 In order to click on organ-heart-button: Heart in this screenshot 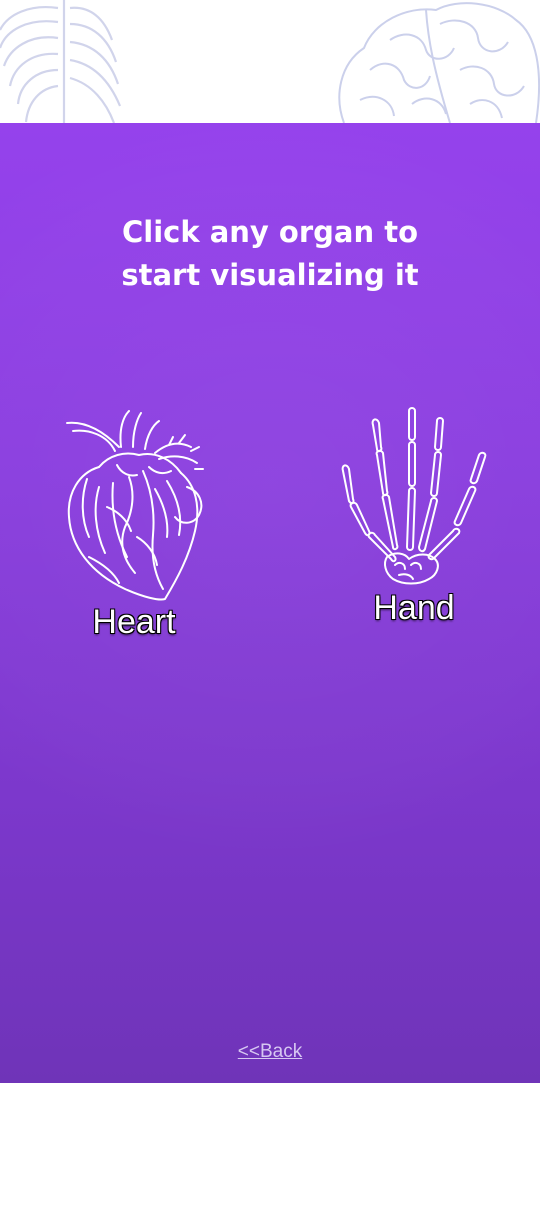, I will do `click(134, 524)`.